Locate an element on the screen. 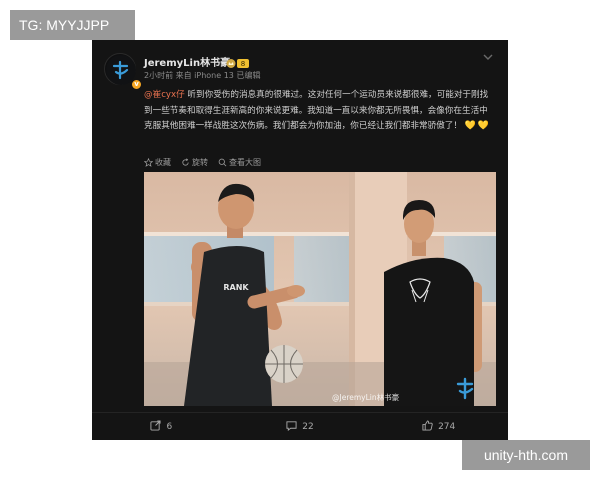  rotate-icon is located at coordinates (185, 162).